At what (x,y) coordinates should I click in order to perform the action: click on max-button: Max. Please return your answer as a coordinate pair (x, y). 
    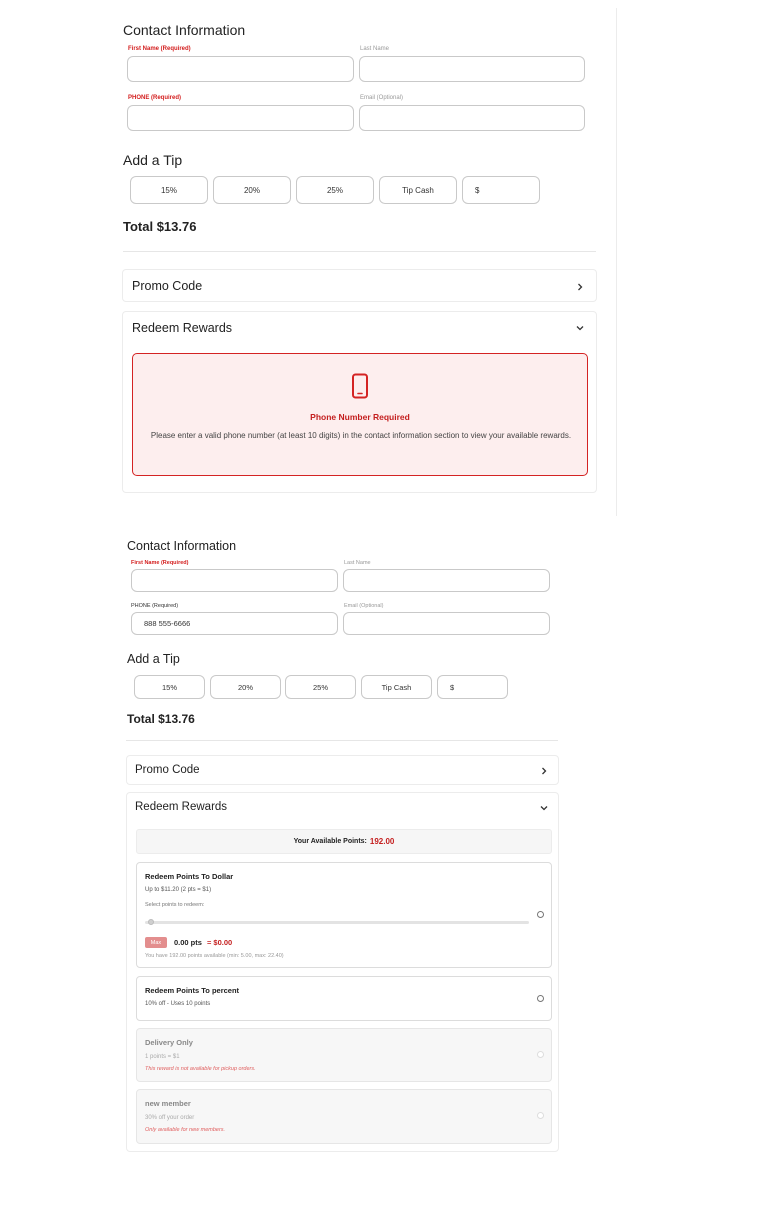
    Looking at the image, I should click on (156, 942).